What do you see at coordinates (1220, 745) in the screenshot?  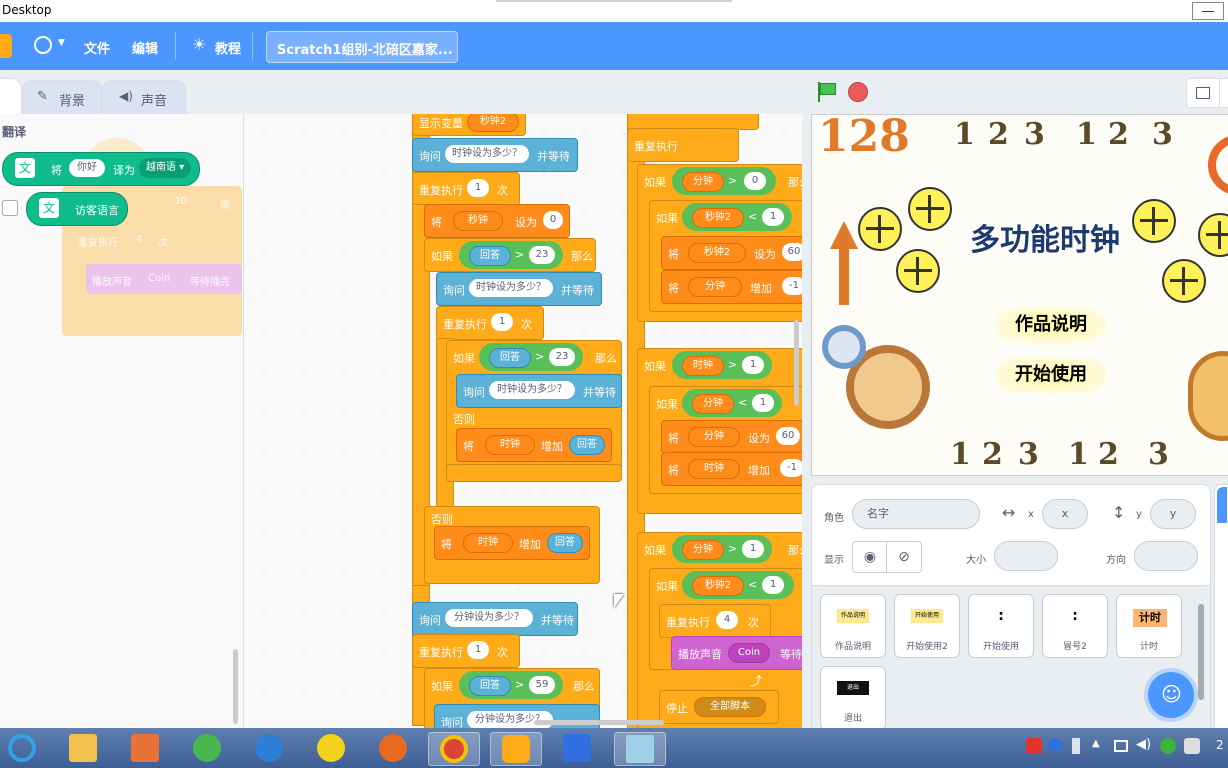 I see `clock-text: 2` at bounding box center [1220, 745].